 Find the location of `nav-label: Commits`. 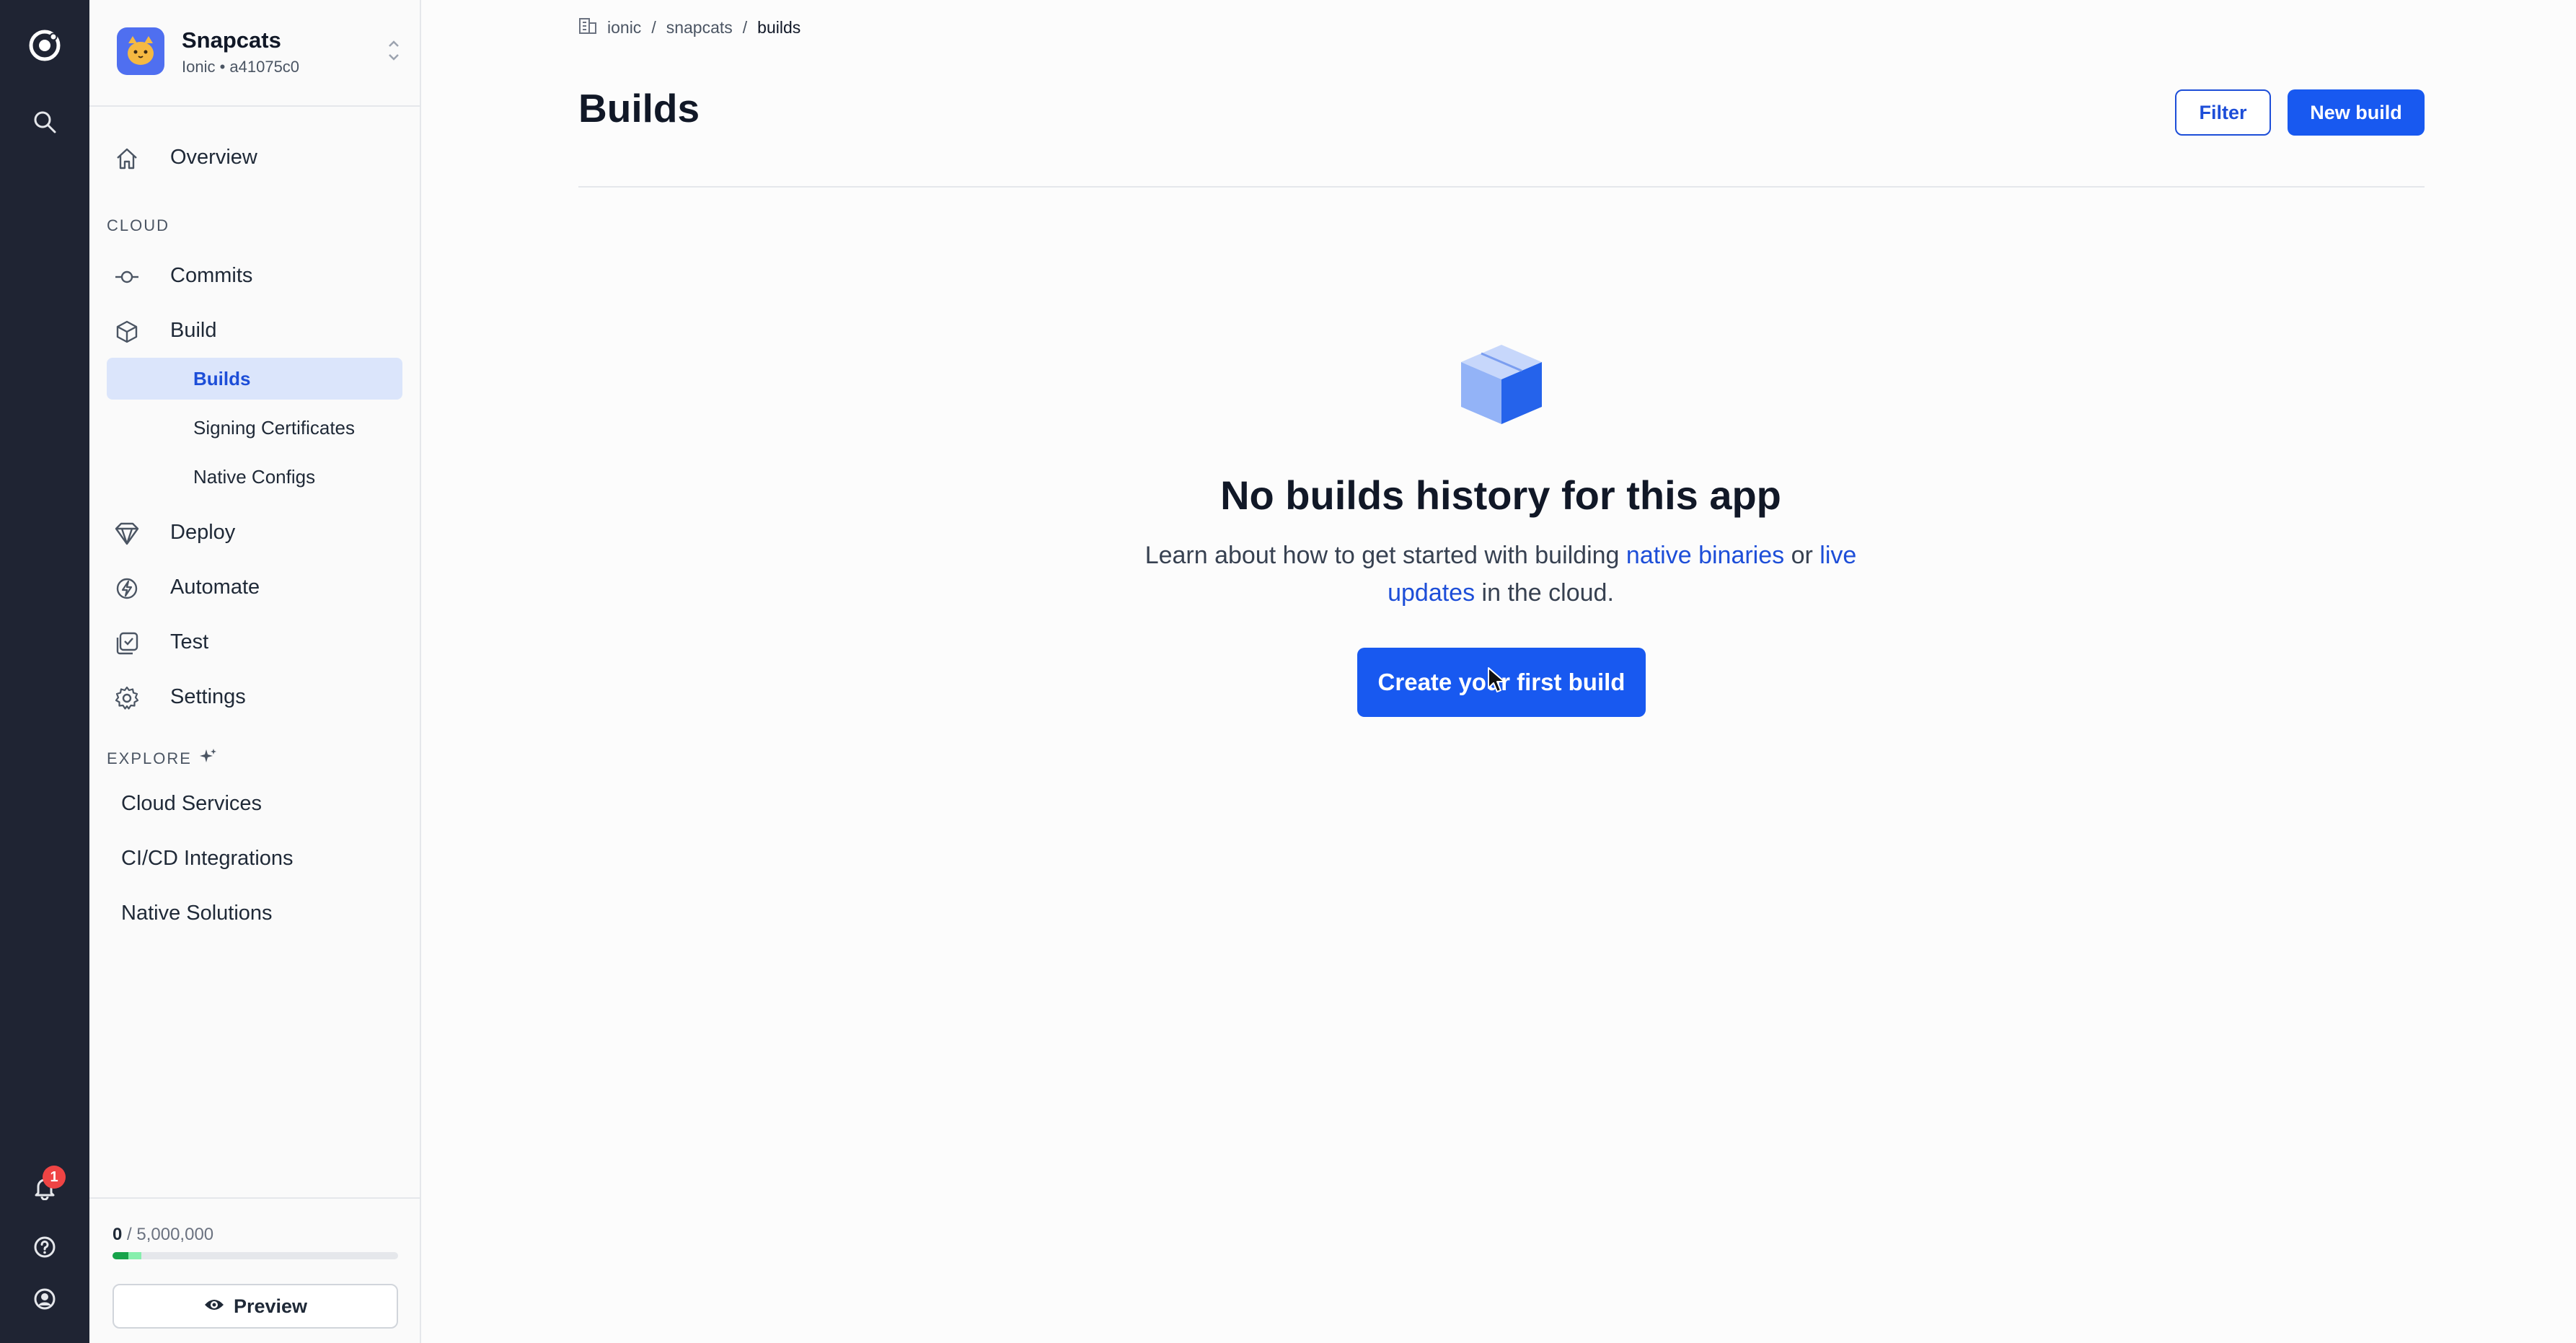

nav-label: Commits is located at coordinates (211, 275).